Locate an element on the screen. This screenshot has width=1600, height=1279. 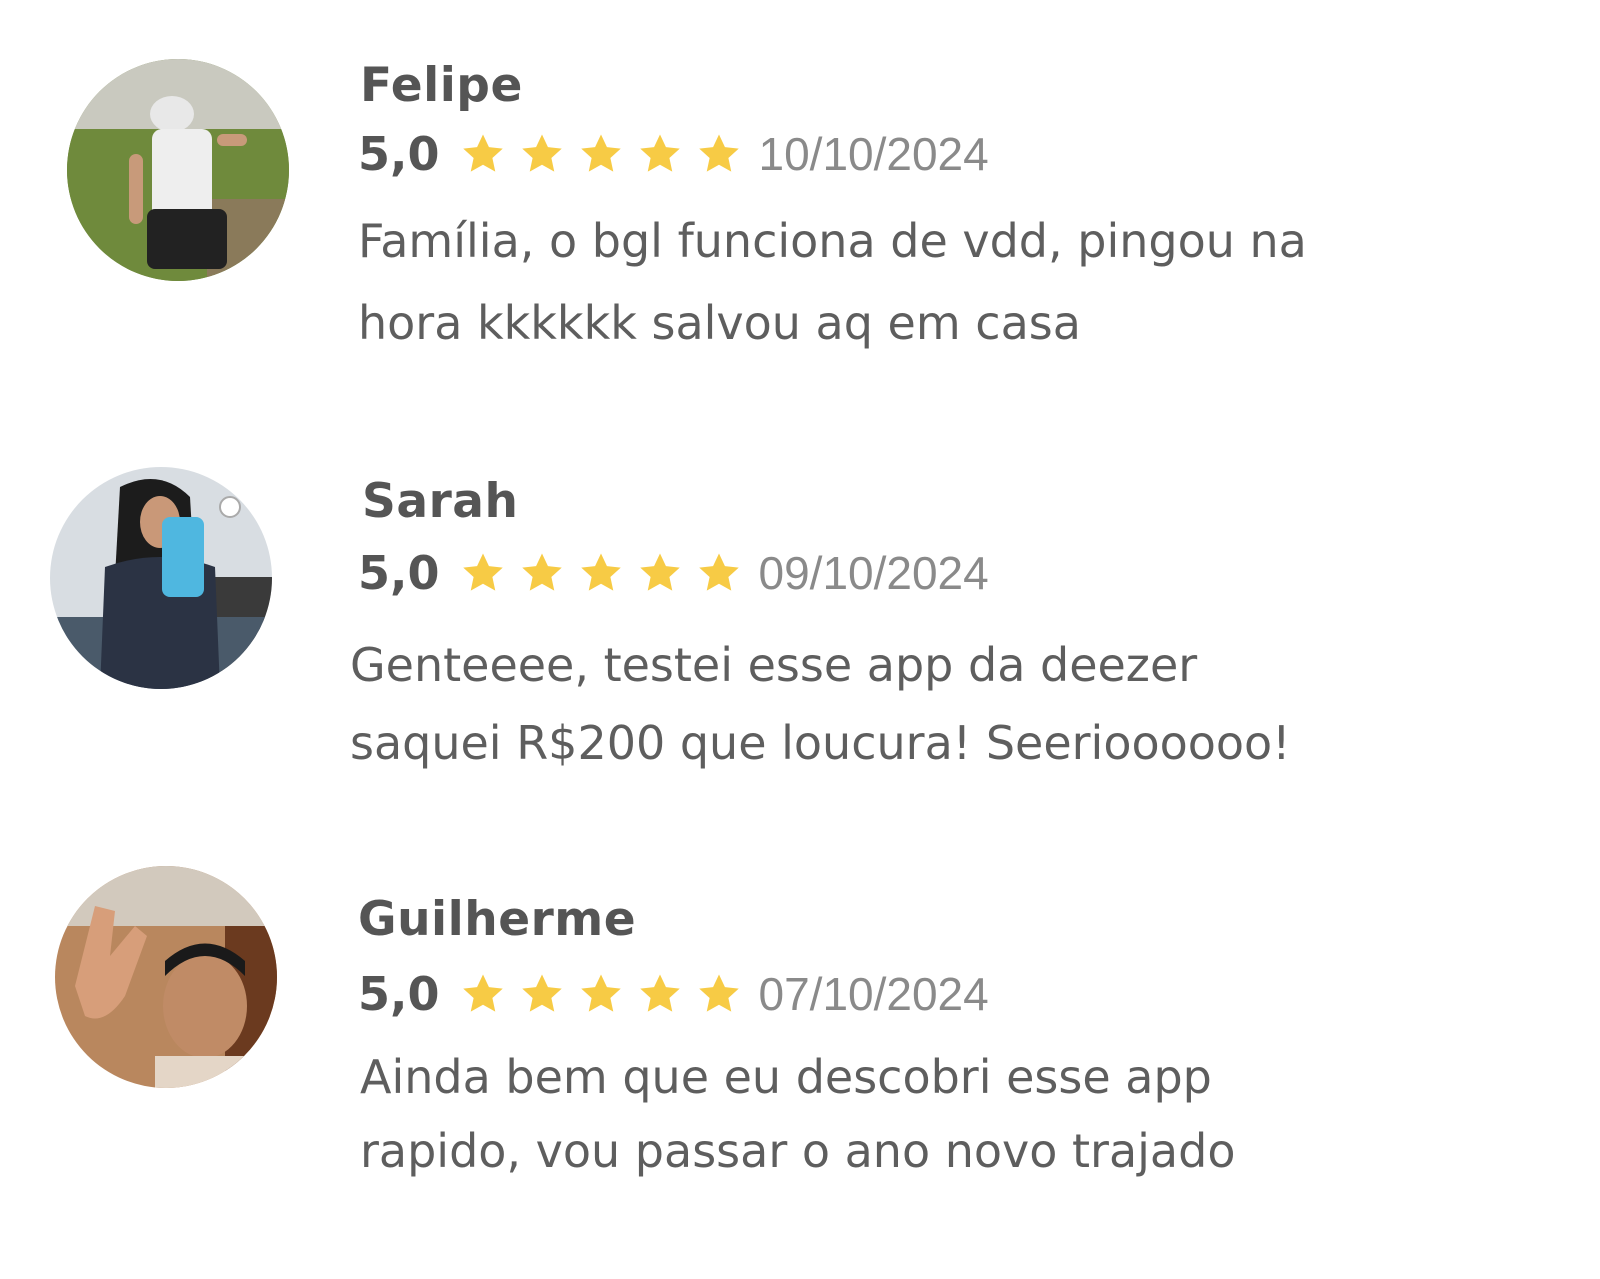
rating-row: 5,0 09/10/2024 is located at coordinates (673, 573).